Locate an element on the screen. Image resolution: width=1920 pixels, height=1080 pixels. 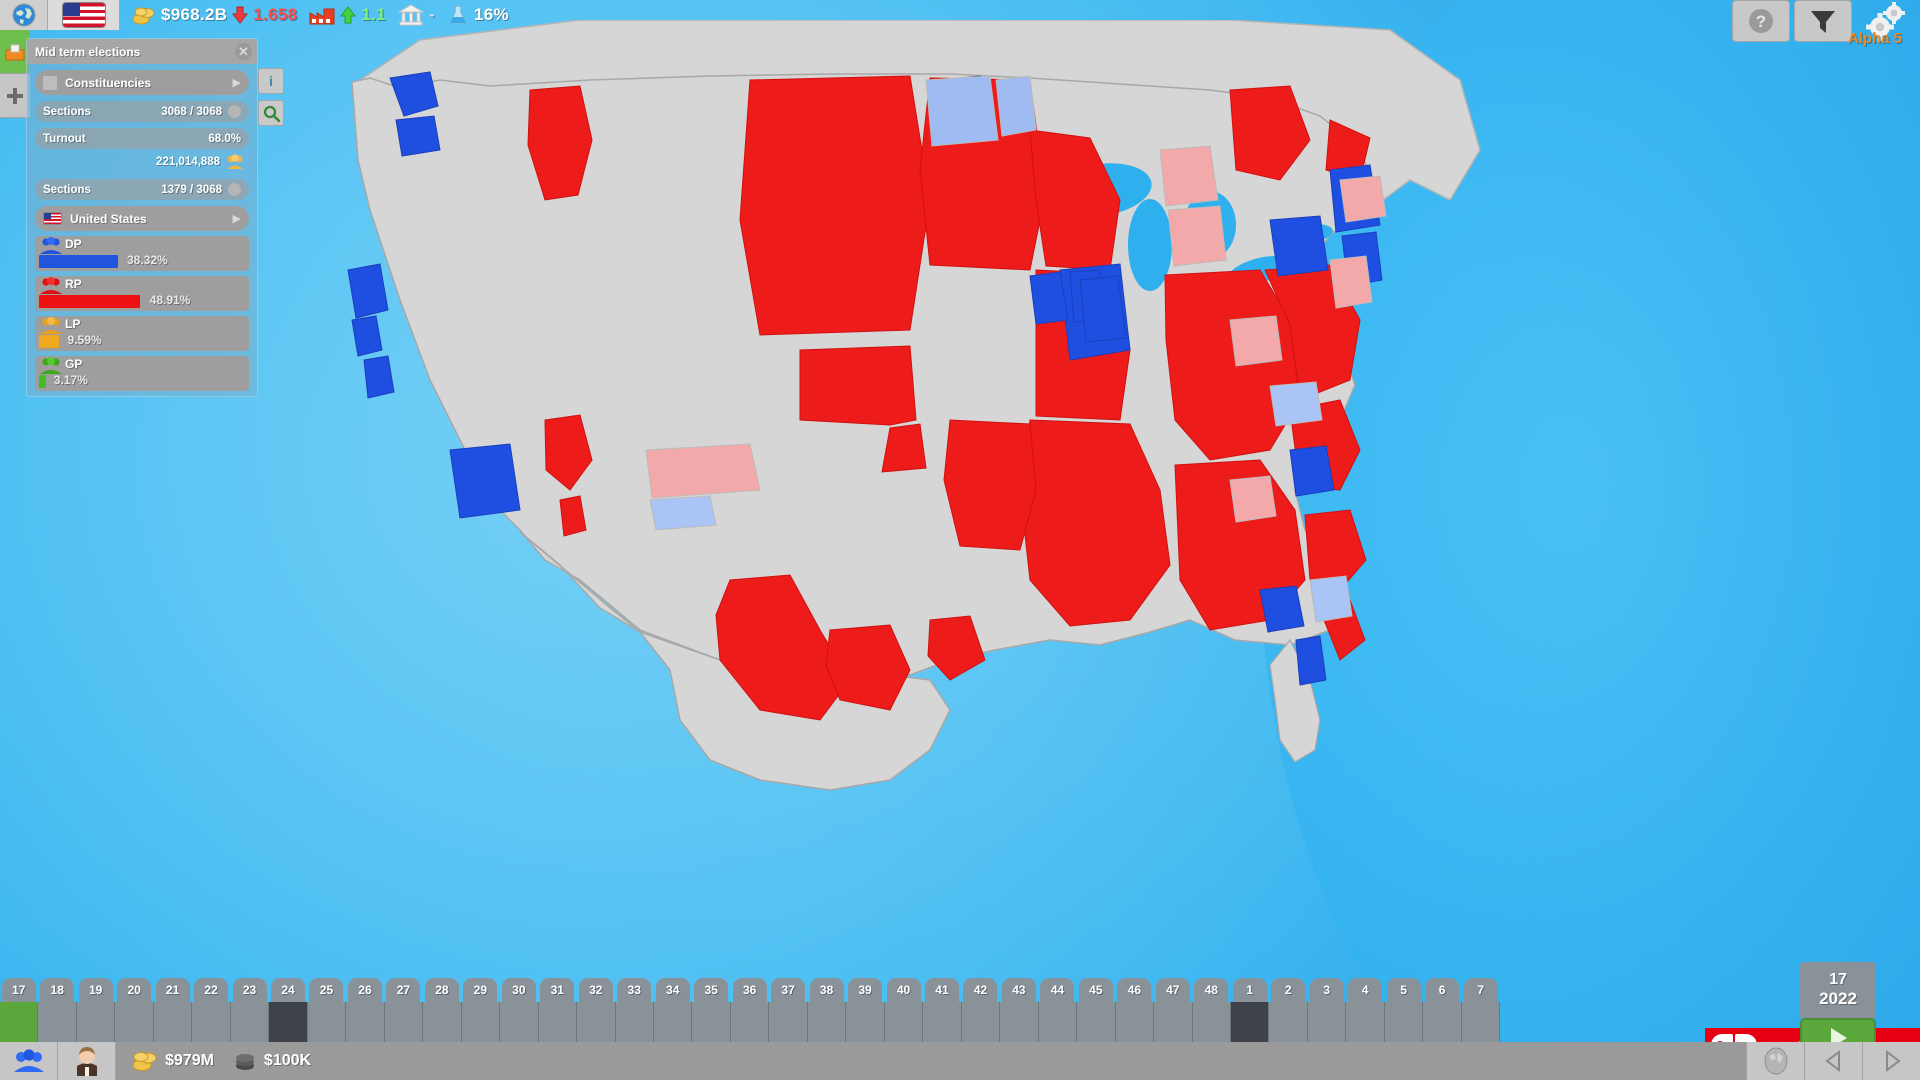
timeline-week-tab: 17 is located at coordinates (18, 990).